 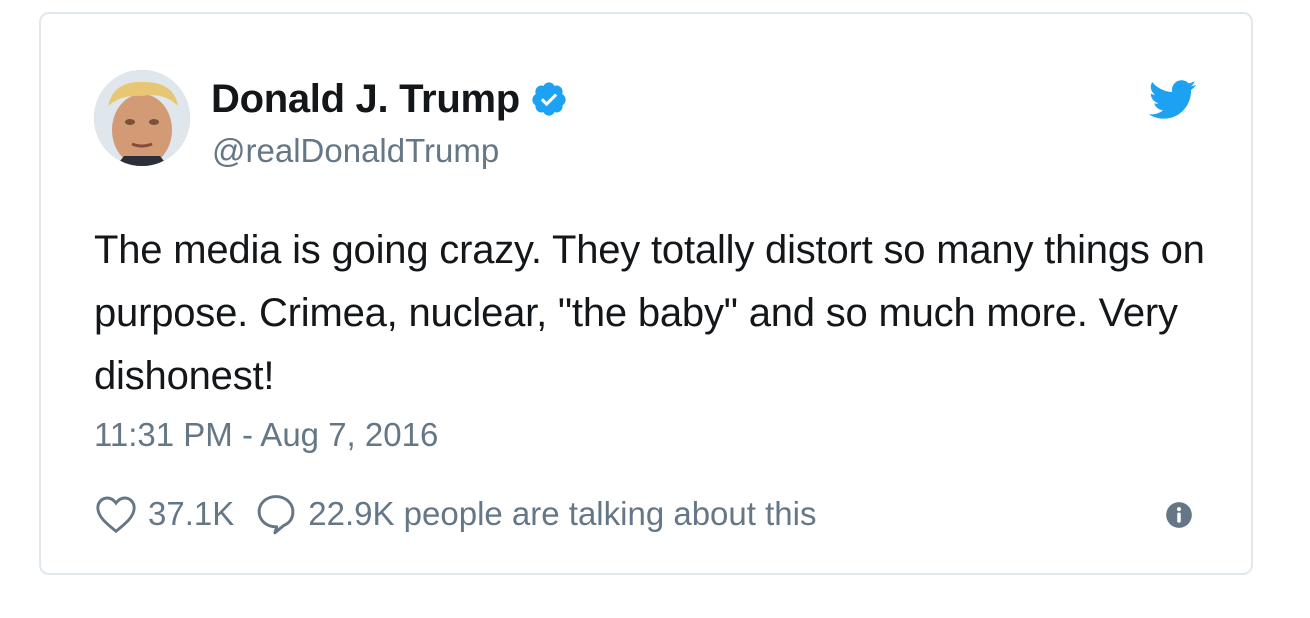 I want to click on like-count: 37.1K, so click(x=191, y=514).